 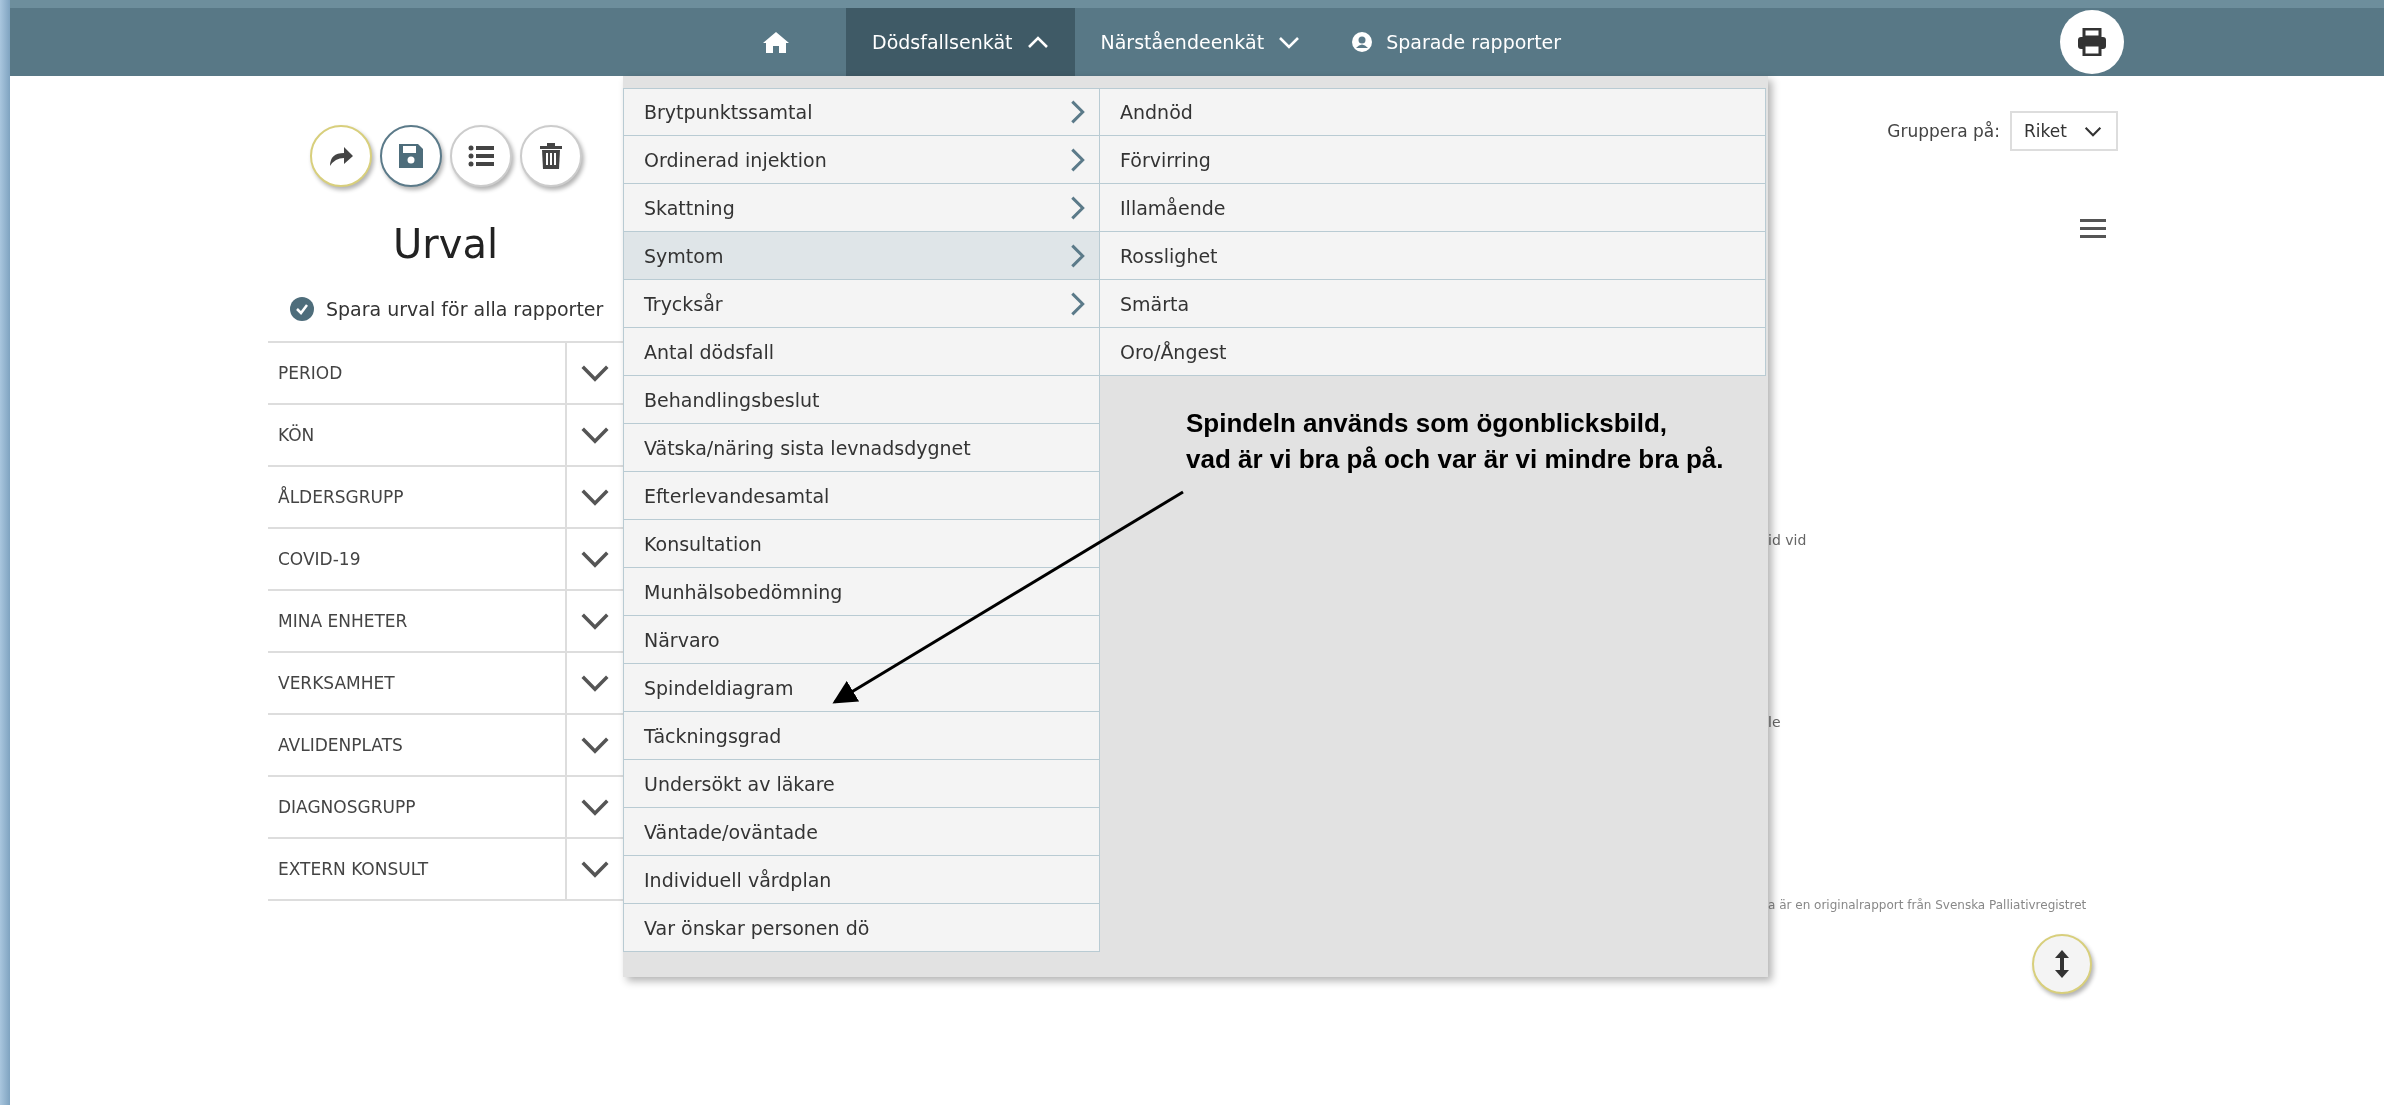 I want to click on submenu-item: Andnöd, so click(x=1433, y=112).